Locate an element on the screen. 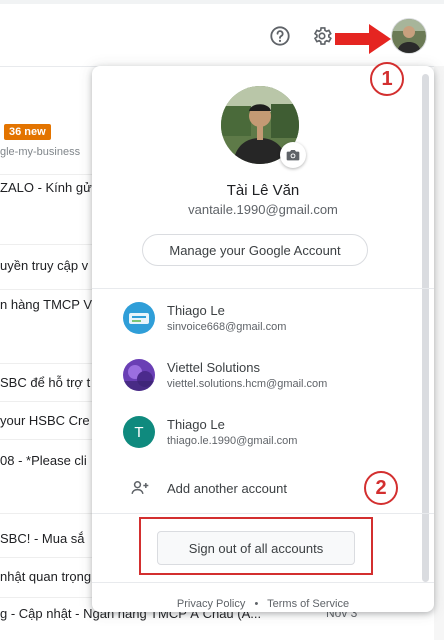 This screenshot has width=444, height=640. terms-of-service-link: Terms of Service is located at coordinates (308, 604).